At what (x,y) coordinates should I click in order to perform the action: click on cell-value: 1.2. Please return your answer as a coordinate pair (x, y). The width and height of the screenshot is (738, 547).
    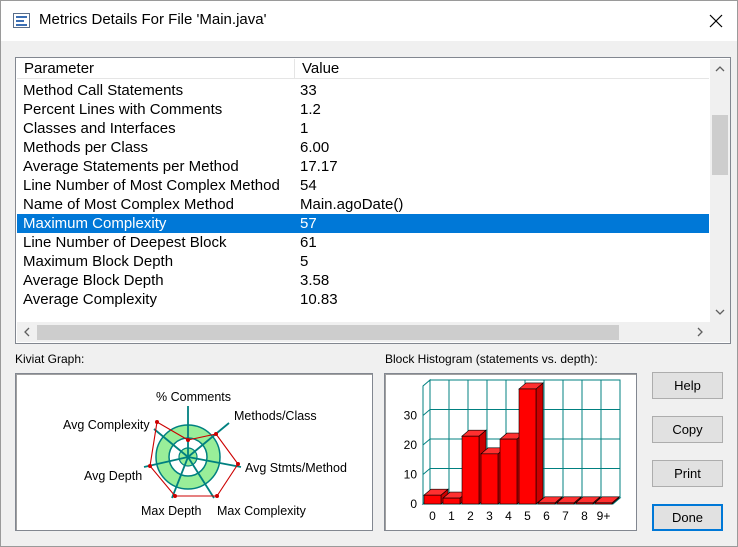
    Looking at the image, I should click on (310, 109).